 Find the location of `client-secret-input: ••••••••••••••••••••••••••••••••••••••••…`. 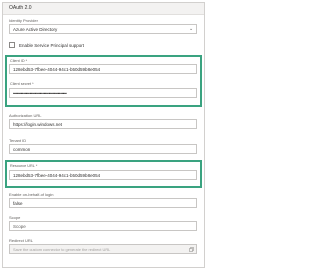

client-secret-input: ••••••••••••••••••••••••••••••••••••••••… is located at coordinates (103, 93).